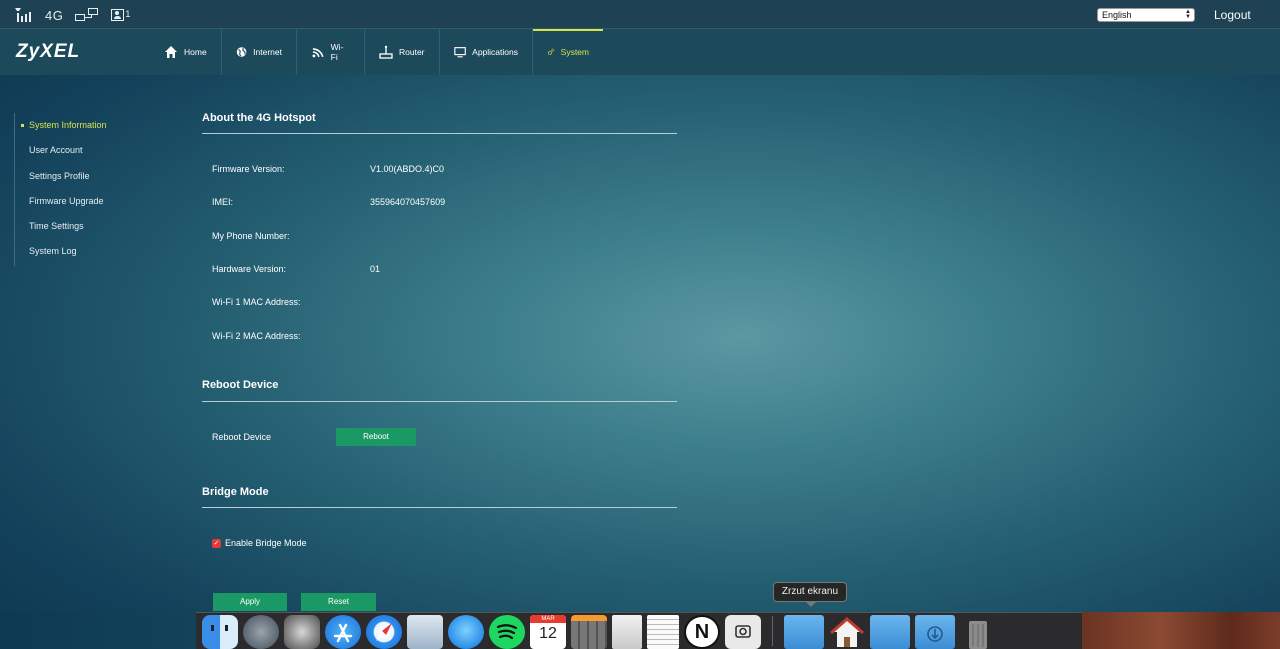 Image resolution: width=1280 pixels, height=649 pixels. Describe the element at coordinates (248, 169) in the screenshot. I see `firmware-version-label: Firmware Version:` at that location.